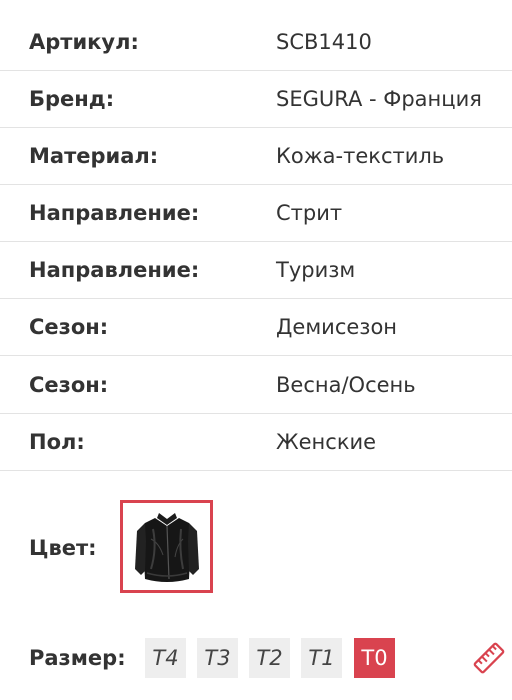  I want to click on size-label: Размер:, so click(77, 658).